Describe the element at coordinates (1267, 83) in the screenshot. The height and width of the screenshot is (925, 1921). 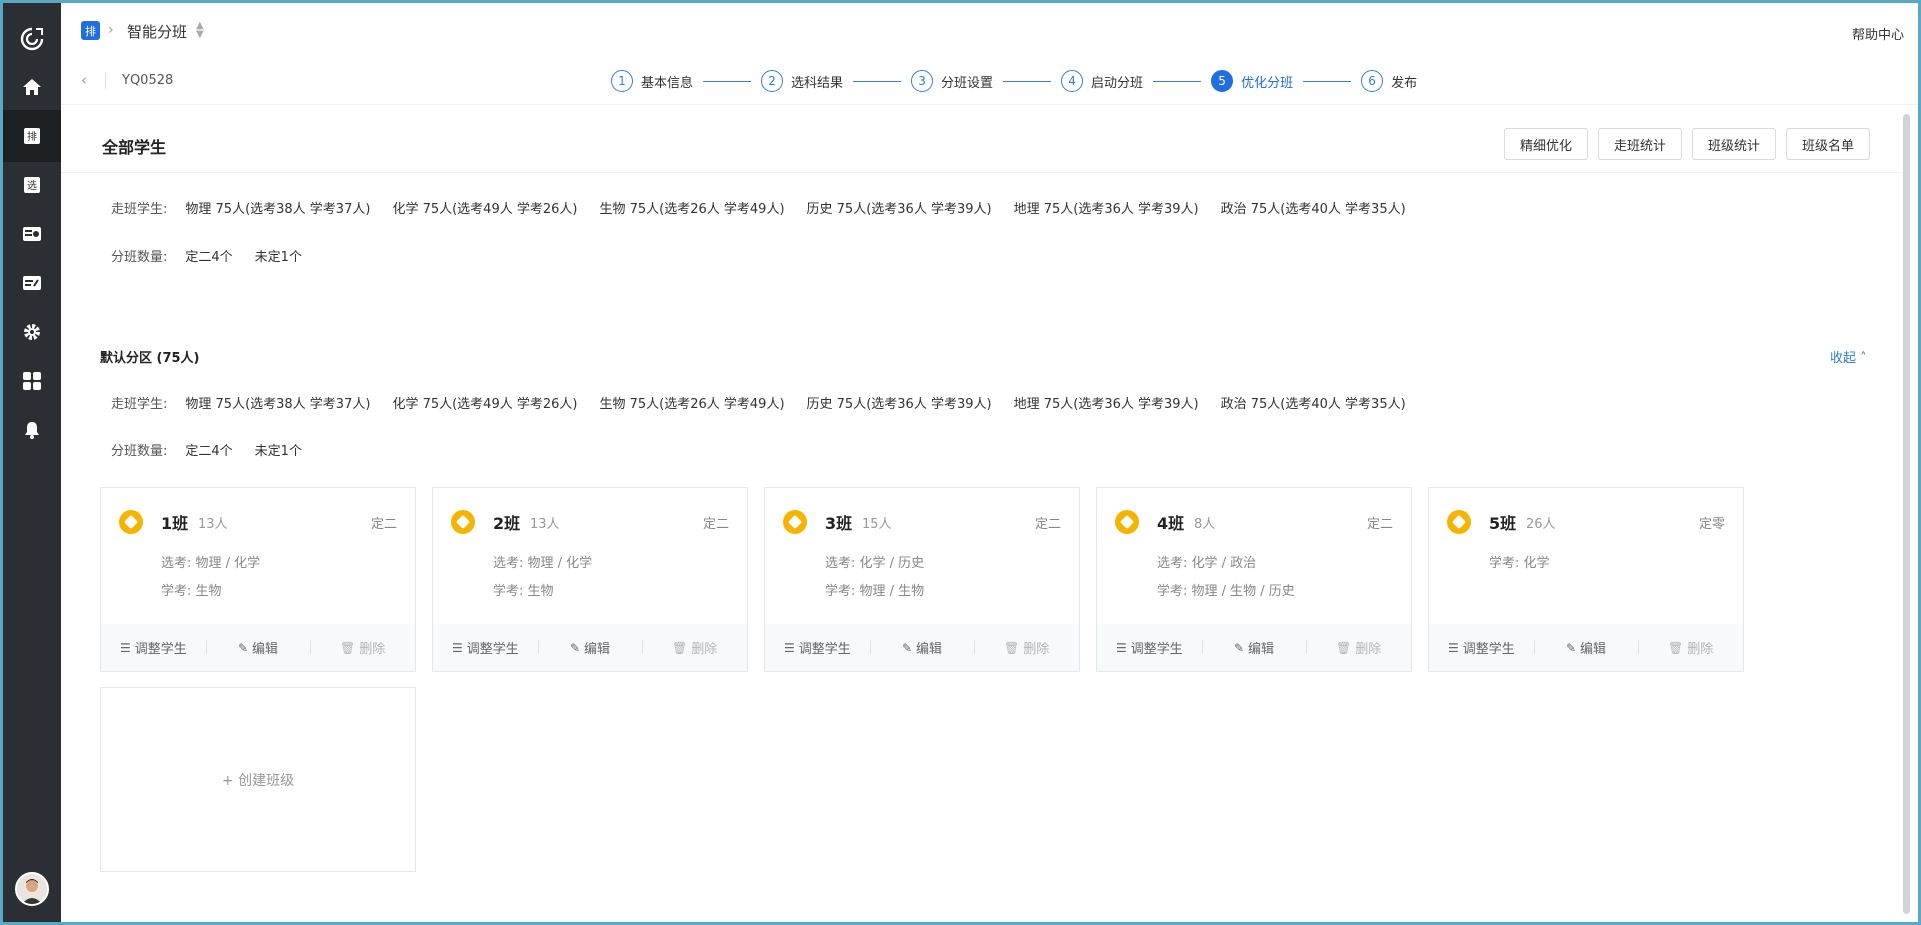
I see `step-label: 优化分班` at that location.